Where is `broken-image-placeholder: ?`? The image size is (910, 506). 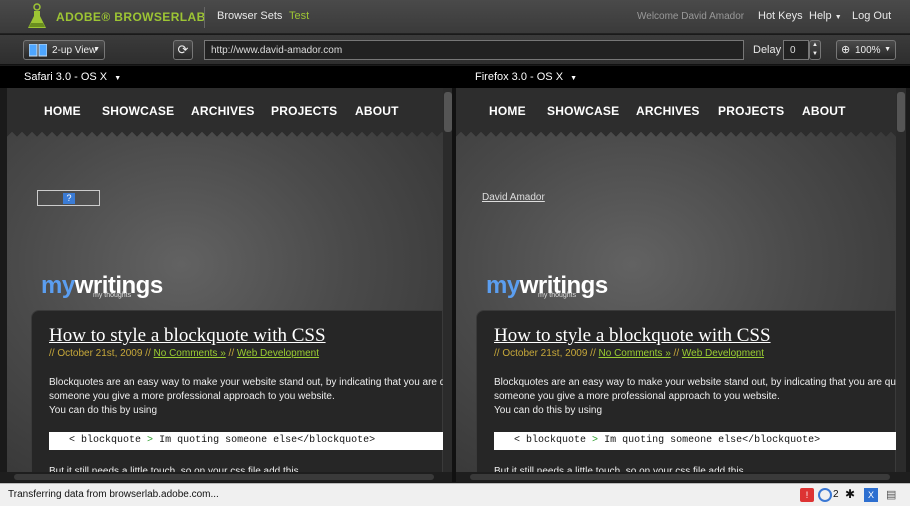 broken-image-placeholder: ? is located at coordinates (68, 198).